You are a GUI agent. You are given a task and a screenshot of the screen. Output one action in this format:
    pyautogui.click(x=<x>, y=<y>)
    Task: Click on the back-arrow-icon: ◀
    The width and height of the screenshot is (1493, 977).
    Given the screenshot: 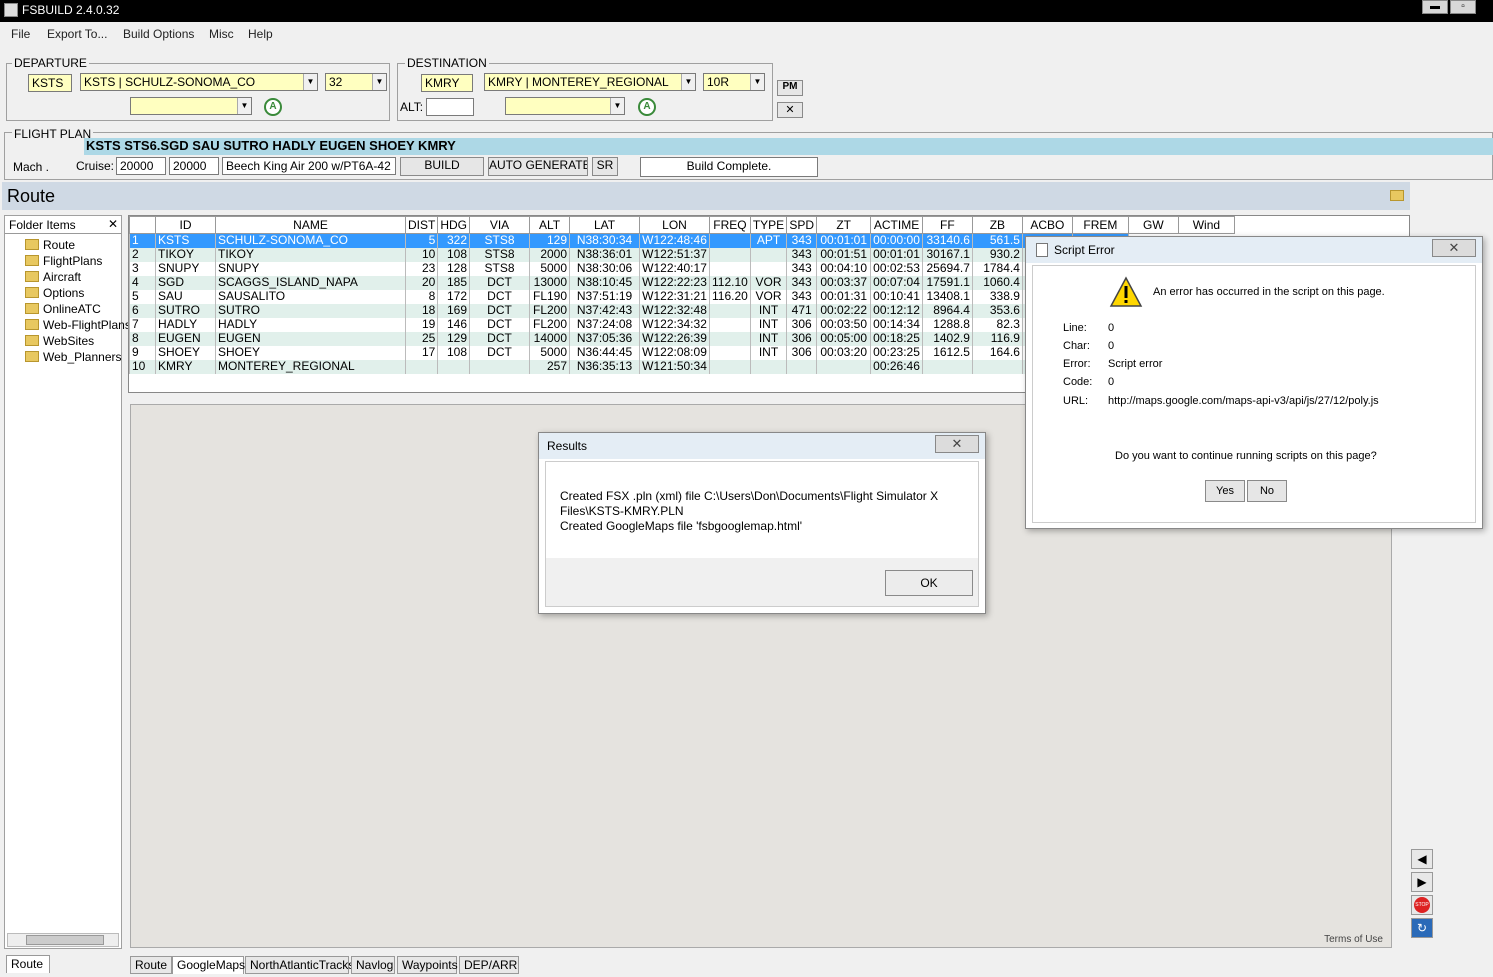 What is the action you would take?
    pyautogui.click(x=1422, y=859)
    